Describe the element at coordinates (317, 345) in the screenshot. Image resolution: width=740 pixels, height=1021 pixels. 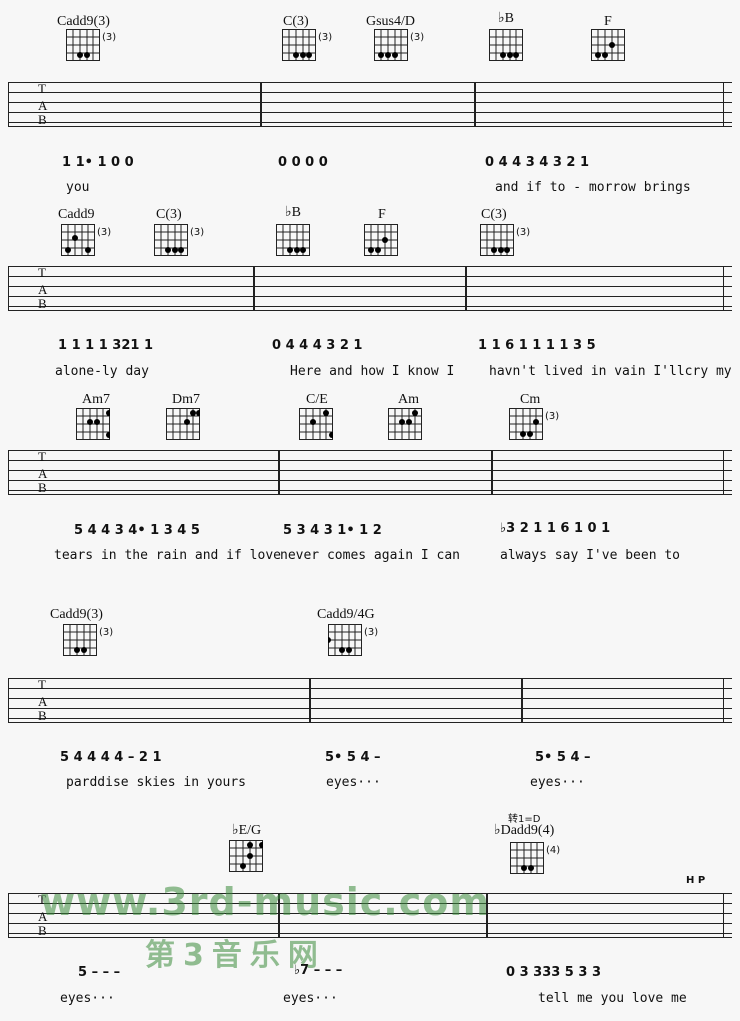
I see `notation-measure: 0 4 4 4 3 2 1` at that location.